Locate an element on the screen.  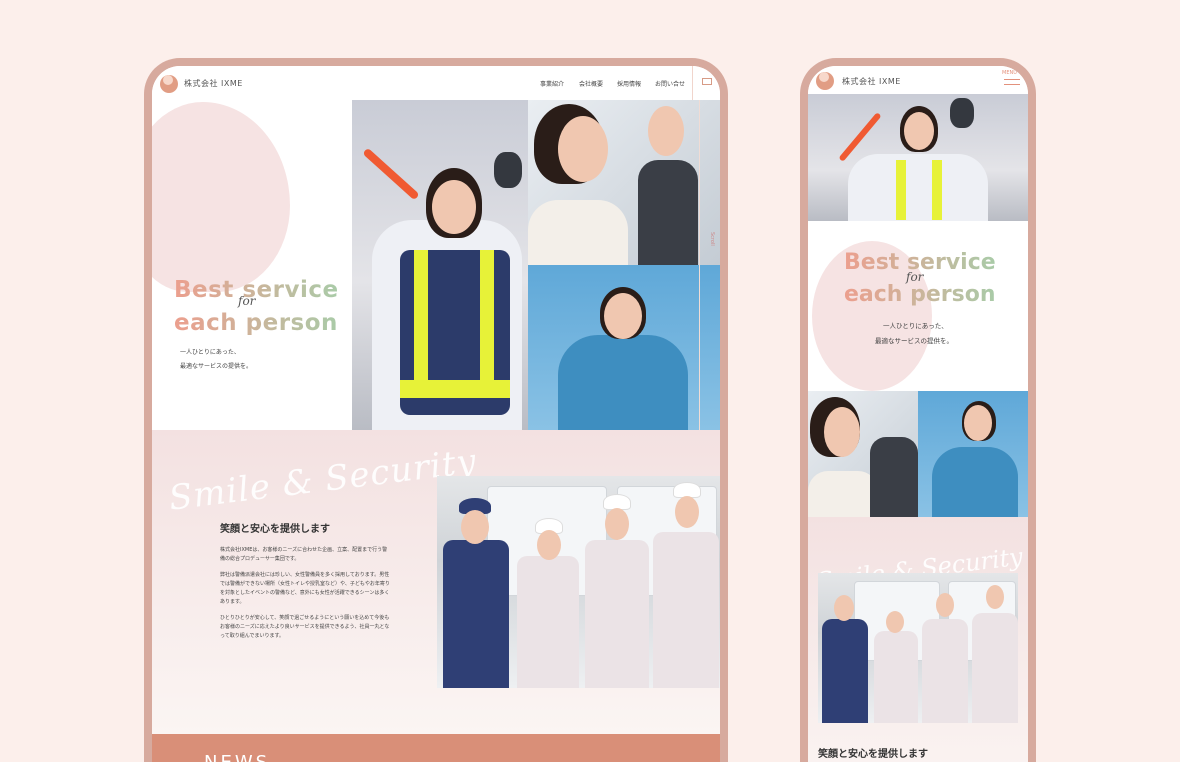
mobile-hero-photo-guard is located at coordinates (918, 157).